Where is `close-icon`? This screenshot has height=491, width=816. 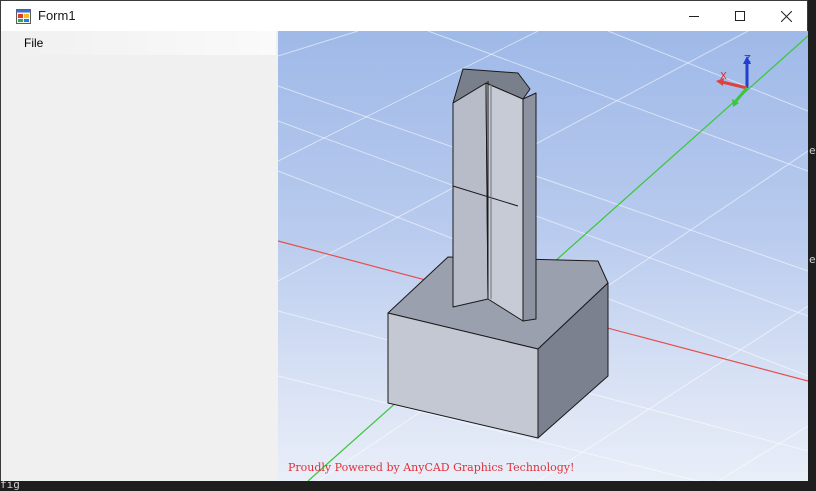 close-icon is located at coordinates (786, 16).